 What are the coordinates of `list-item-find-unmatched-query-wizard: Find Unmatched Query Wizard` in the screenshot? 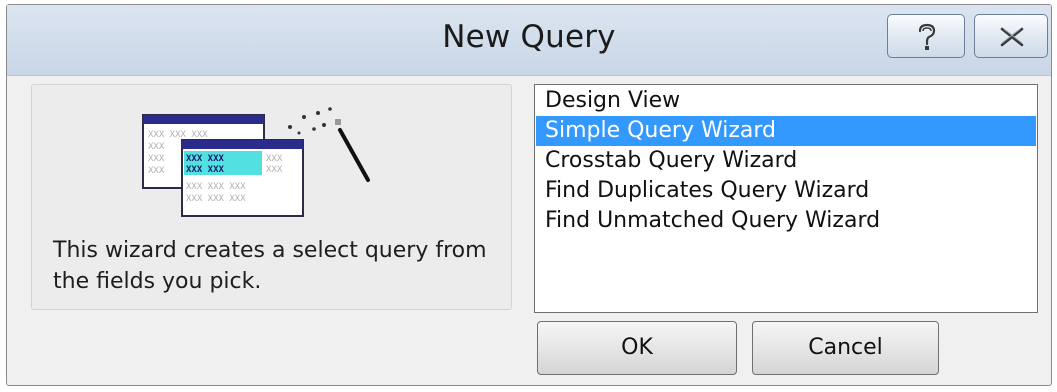 It's located at (786, 221).